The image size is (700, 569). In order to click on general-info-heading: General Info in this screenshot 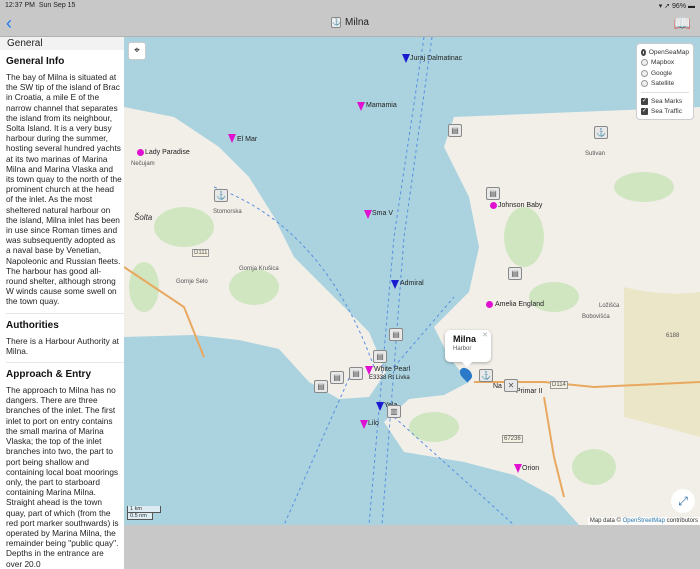, I will do `click(35, 61)`.